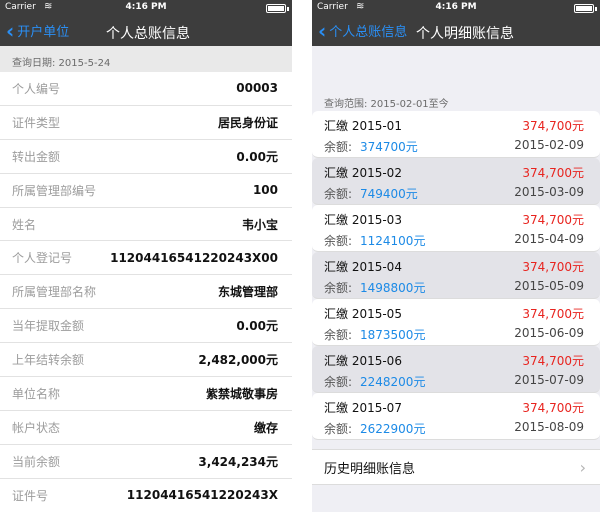  Describe the element at coordinates (265, 427) in the screenshot. I see `info-row-value: 缴存` at that location.